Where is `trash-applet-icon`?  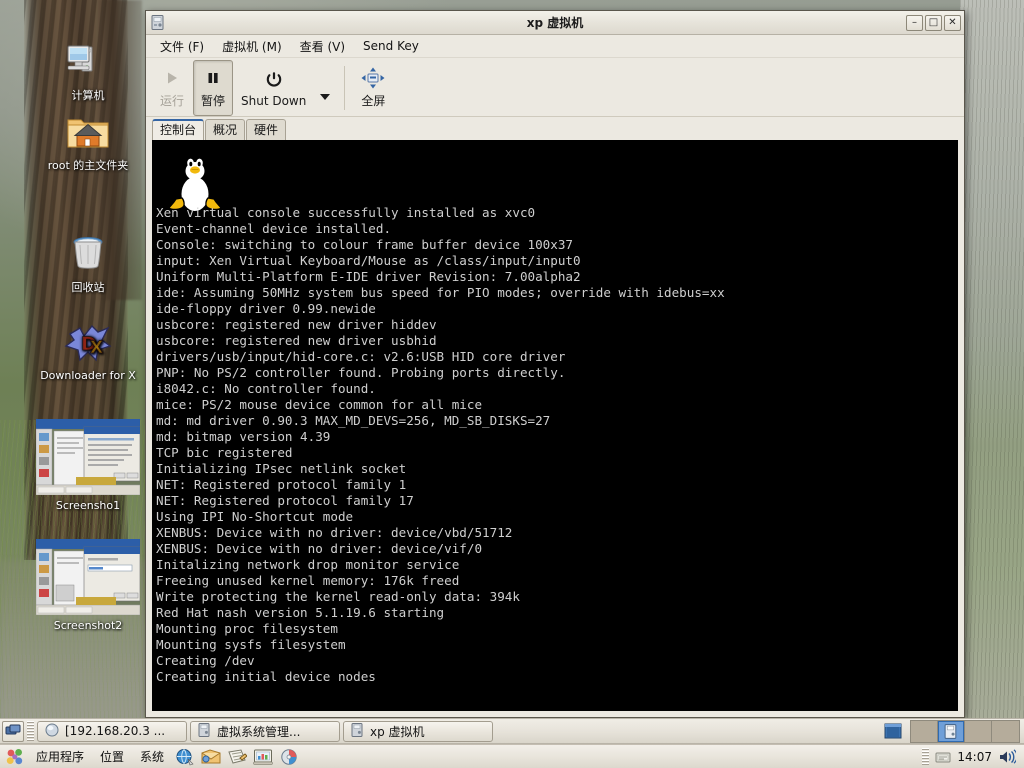
trash-applet-icon is located at coordinates (893, 731).